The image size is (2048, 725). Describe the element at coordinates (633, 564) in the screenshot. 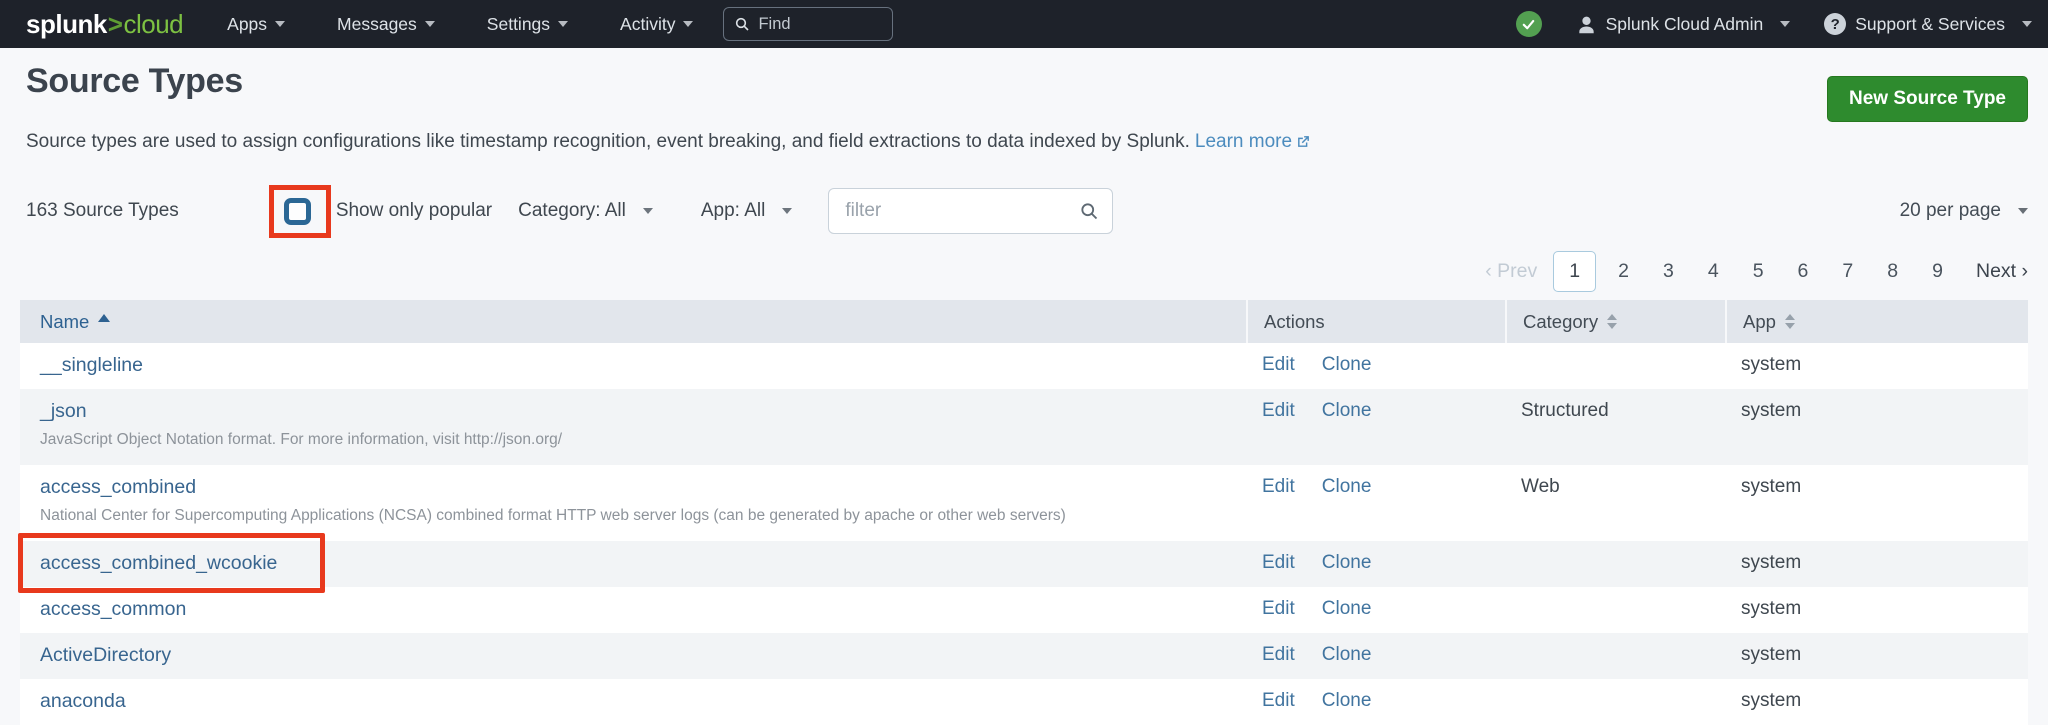

I see `row-name-cell: access_combined_wcookie` at that location.